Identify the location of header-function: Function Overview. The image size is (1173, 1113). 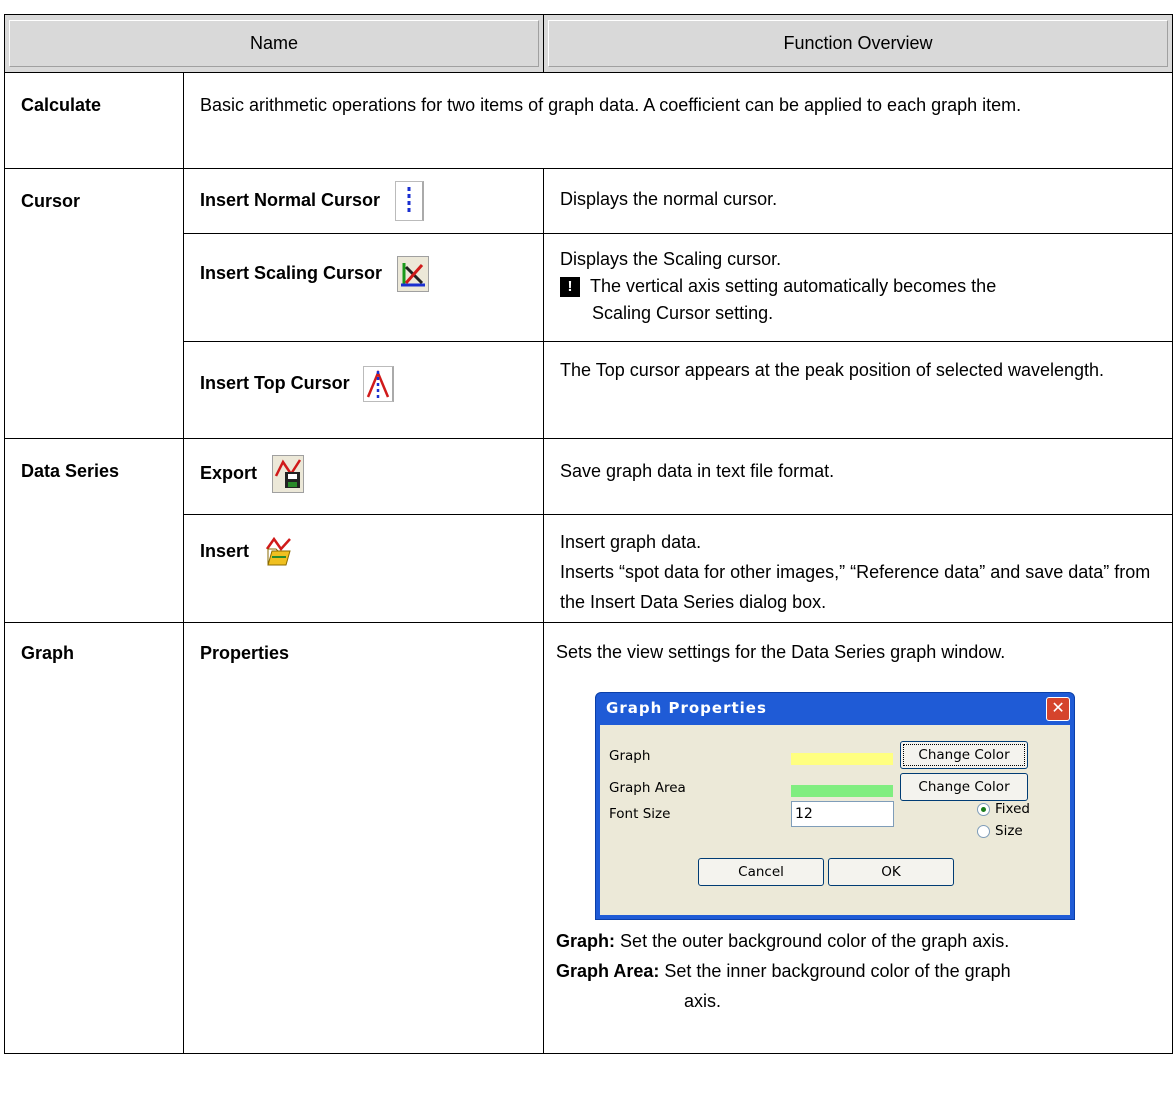
(858, 43).